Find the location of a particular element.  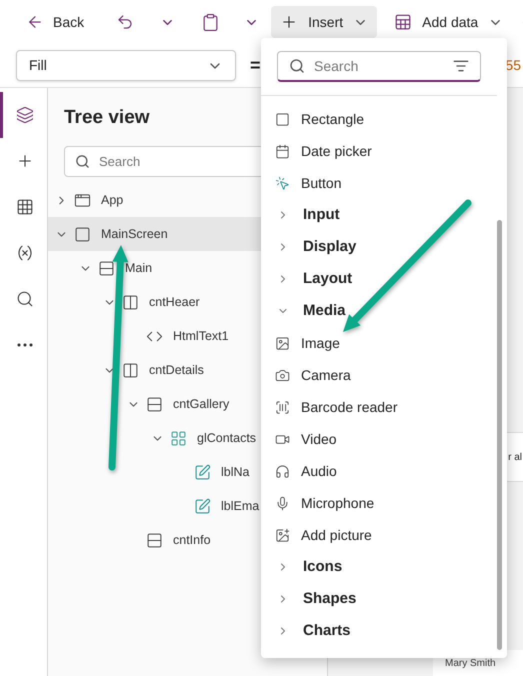

menu-item: Video is located at coordinates (379, 439).